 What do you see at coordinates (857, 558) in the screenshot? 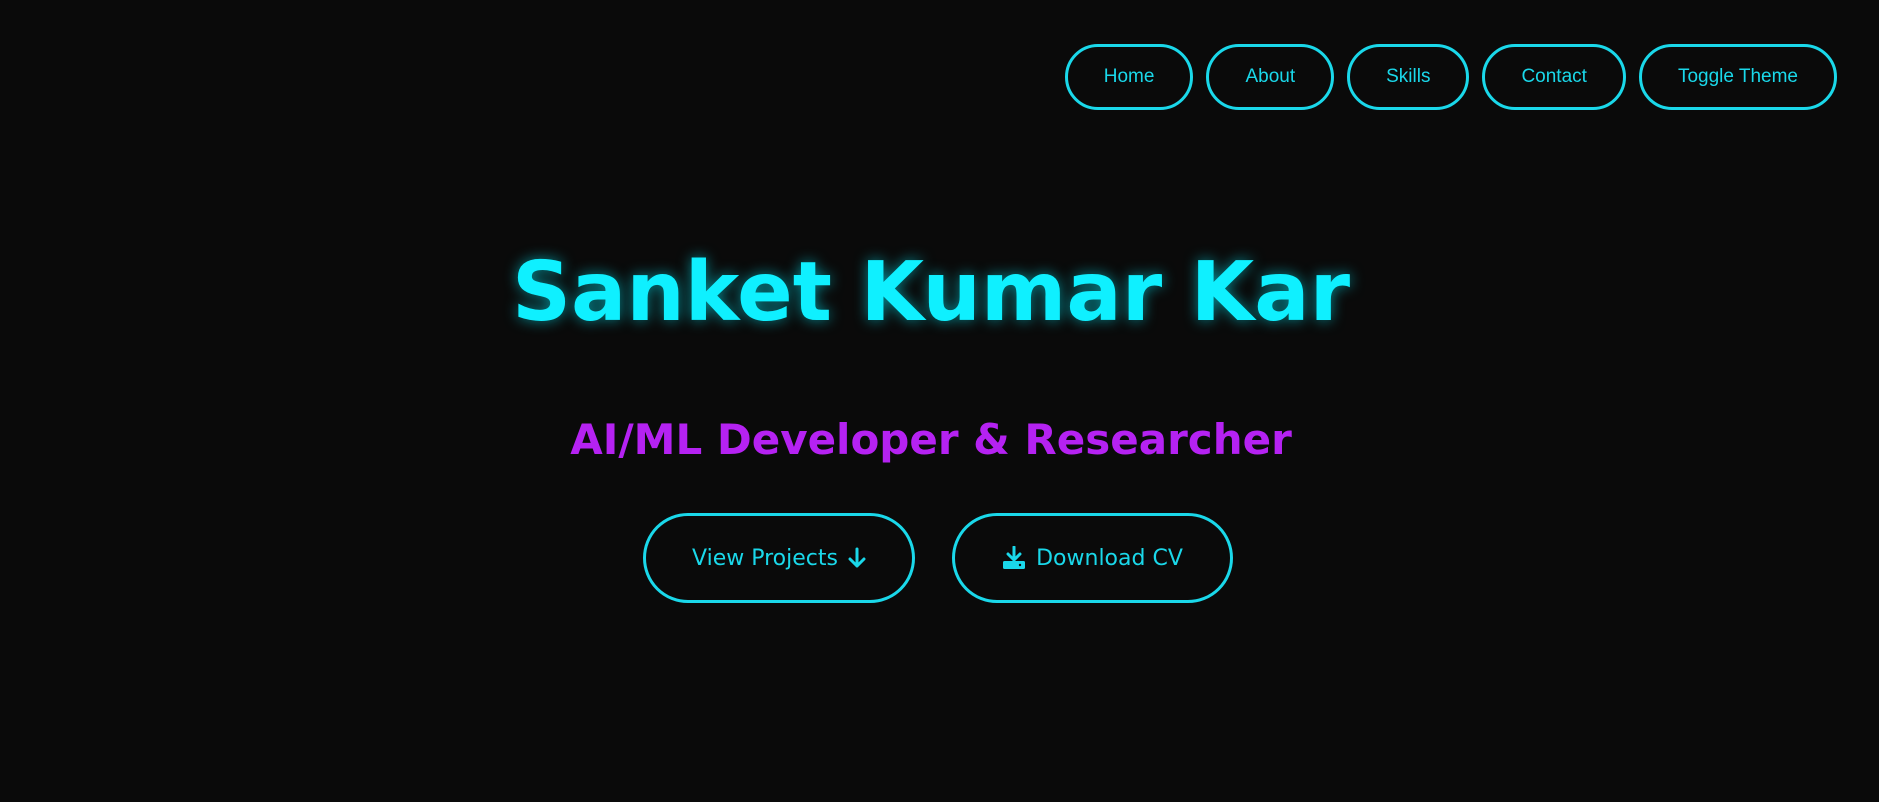
I see `arrow-down-icon` at bounding box center [857, 558].